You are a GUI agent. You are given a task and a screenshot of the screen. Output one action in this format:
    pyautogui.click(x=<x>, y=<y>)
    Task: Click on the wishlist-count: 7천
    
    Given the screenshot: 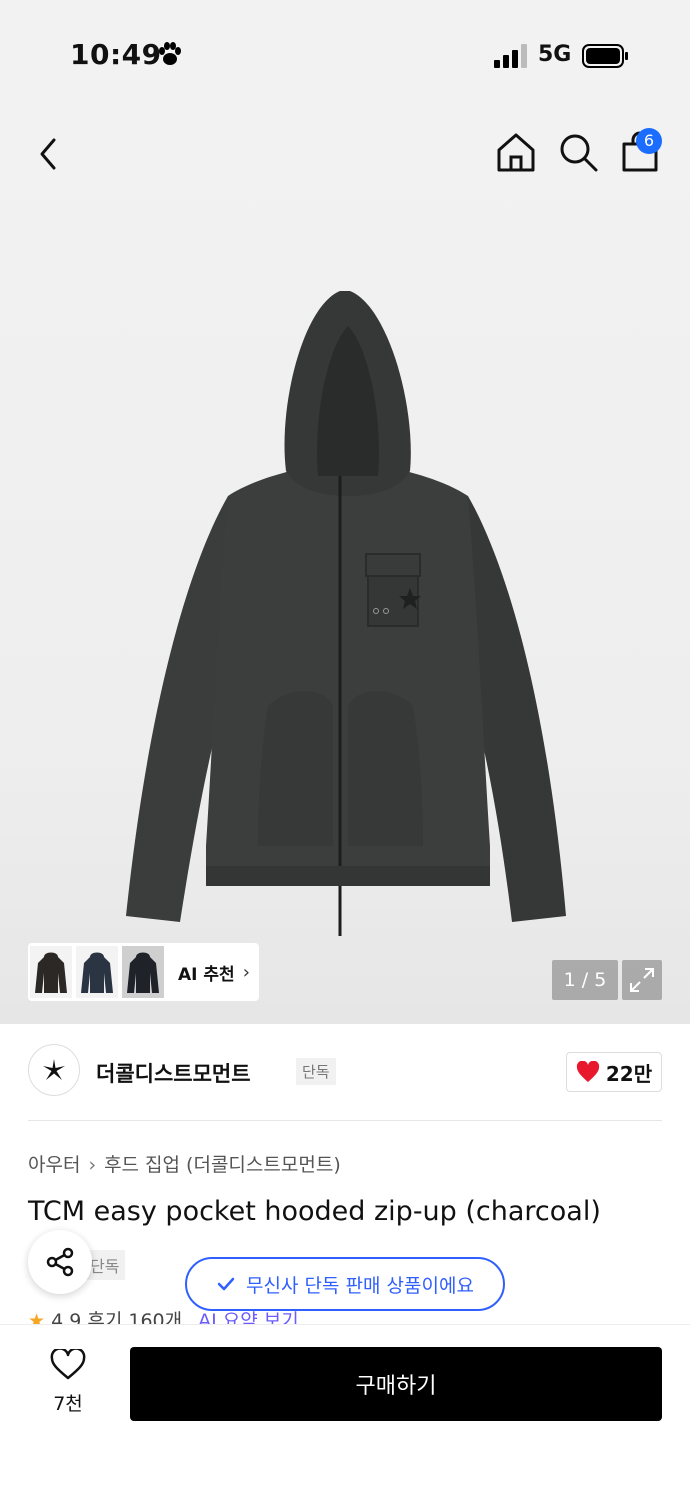 What is the action you would take?
    pyautogui.click(x=68, y=1404)
    